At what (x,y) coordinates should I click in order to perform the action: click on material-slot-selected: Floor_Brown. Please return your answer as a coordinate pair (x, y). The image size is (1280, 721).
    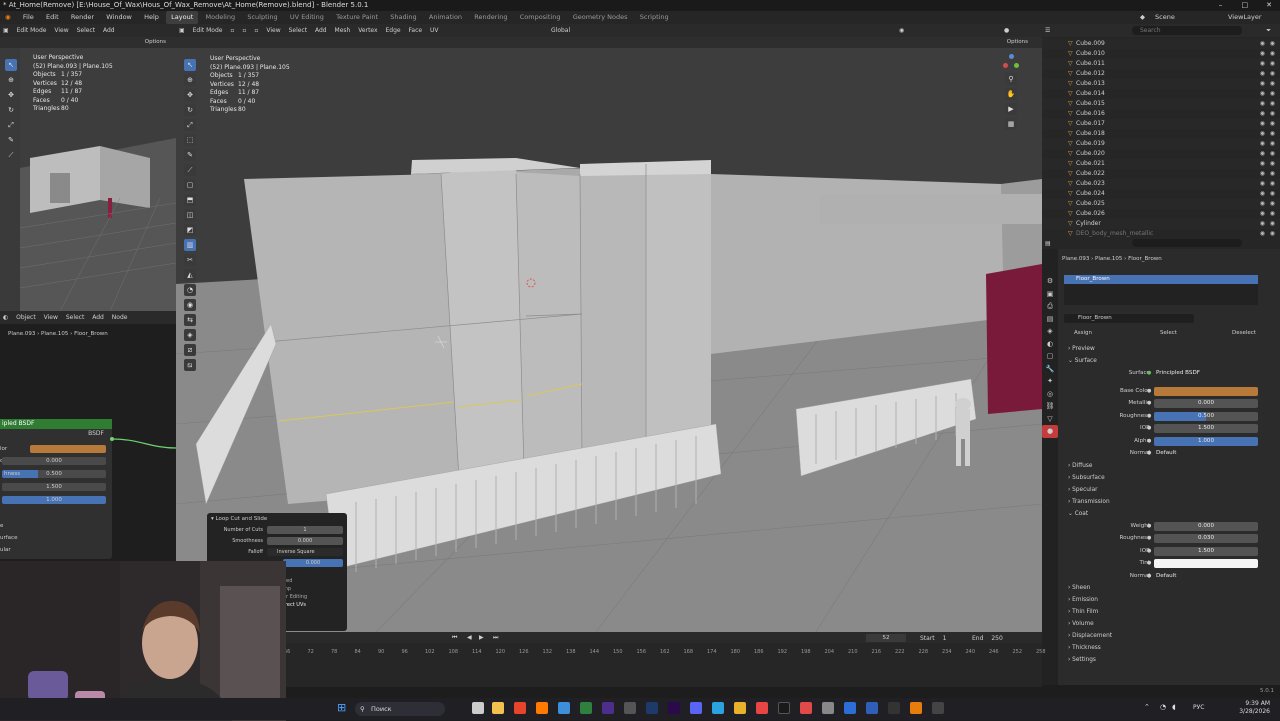
    Looking at the image, I should click on (1161, 279).